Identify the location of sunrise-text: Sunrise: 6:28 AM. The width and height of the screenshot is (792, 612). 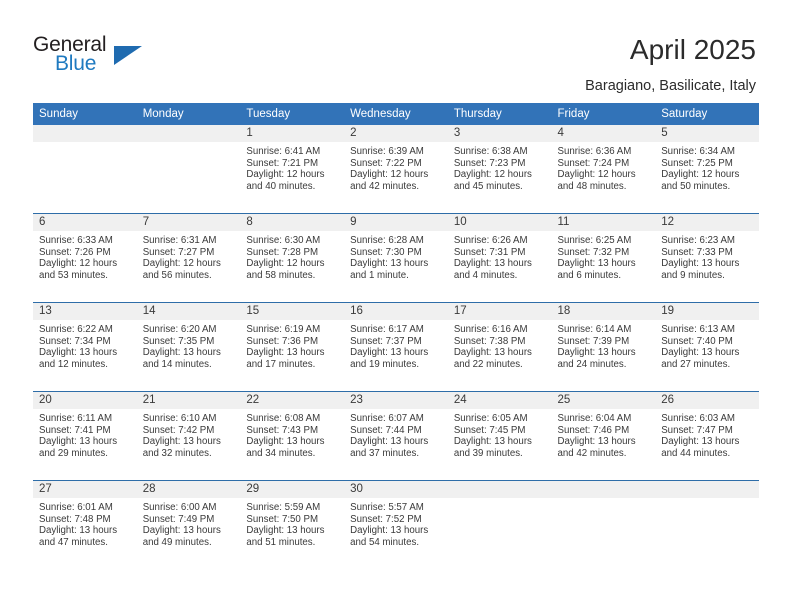
(387, 240).